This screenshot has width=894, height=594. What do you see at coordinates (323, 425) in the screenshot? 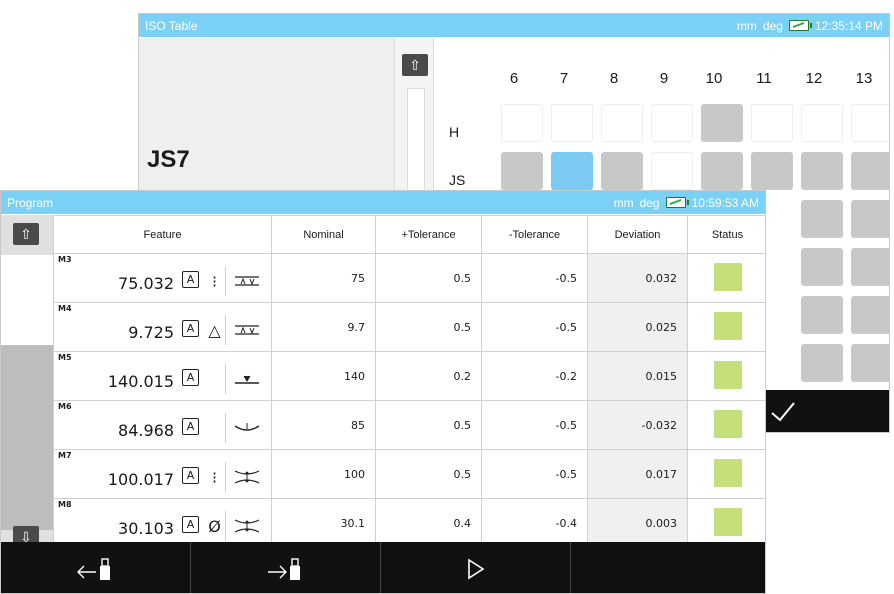
I see `nominal-cell: 85` at bounding box center [323, 425].